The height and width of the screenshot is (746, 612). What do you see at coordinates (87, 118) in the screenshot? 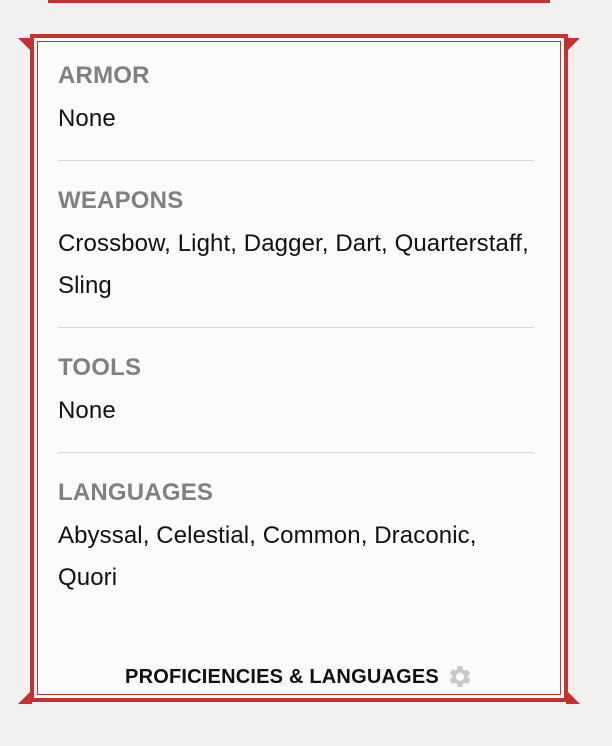
I see `armor-value: None` at bounding box center [87, 118].